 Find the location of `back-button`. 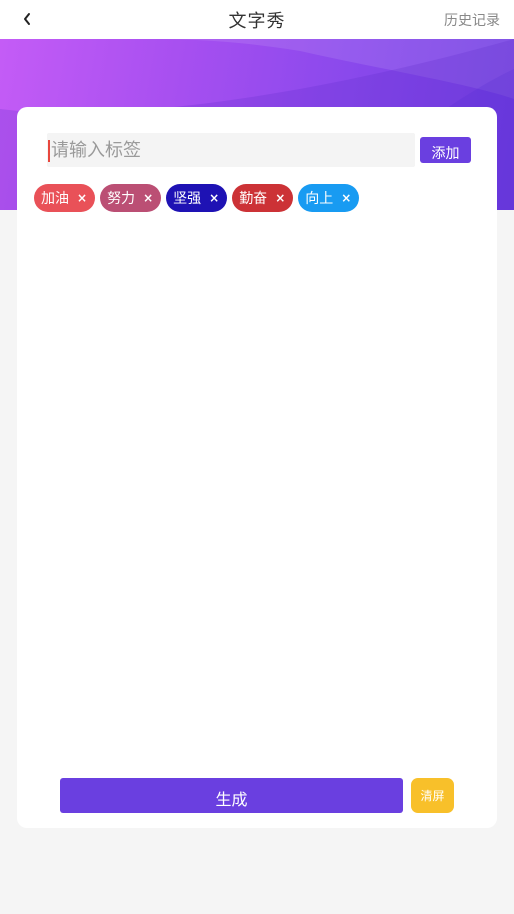

back-button is located at coordinates (27, 19).